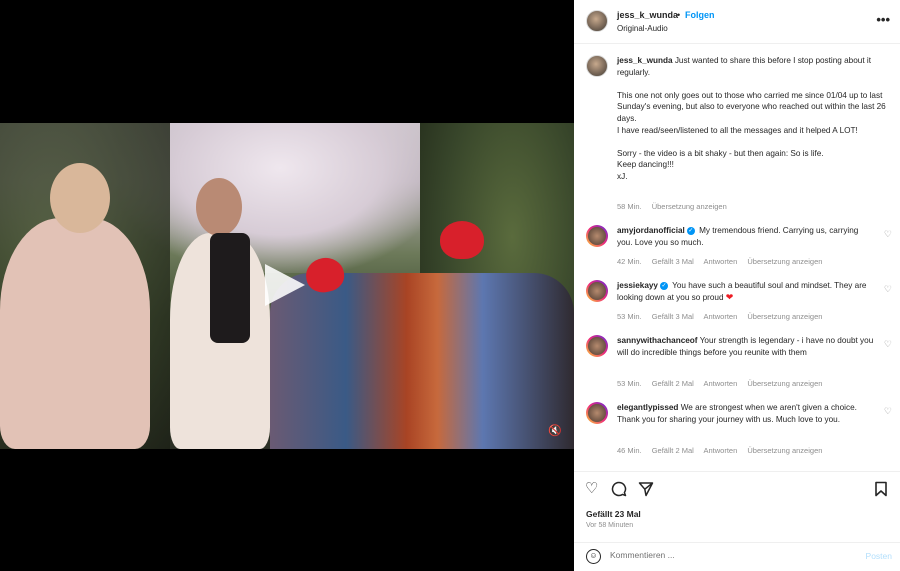  Describe the element at coordinates (700, 15) in the screenshot. I see `follow-button: Folgen` at that location.